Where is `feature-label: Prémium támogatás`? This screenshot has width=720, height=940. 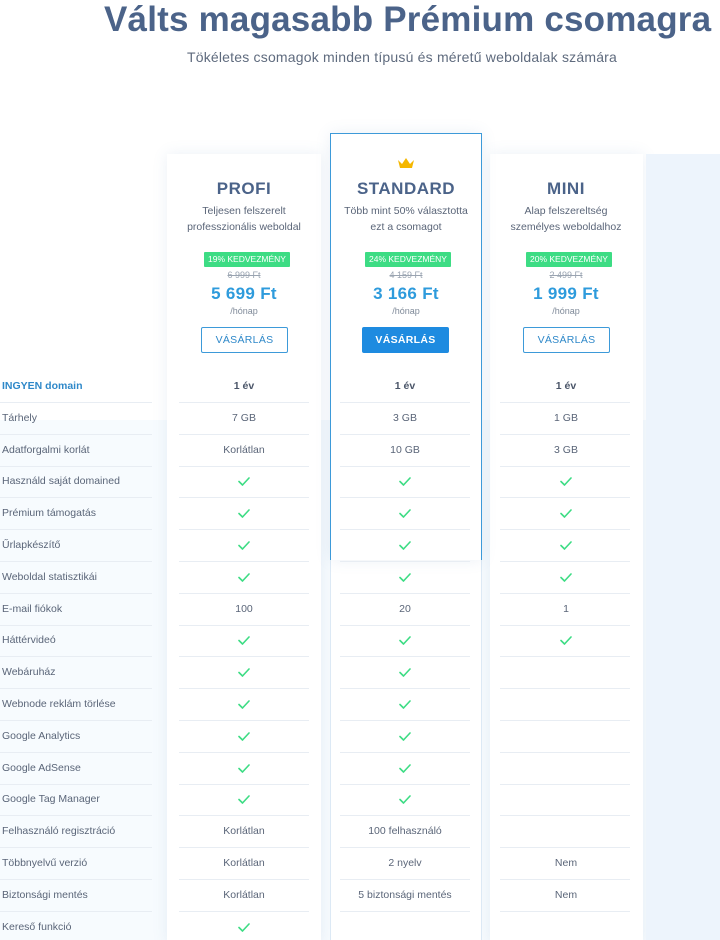
feature-label: Prémium támogatás is located at coordinates (49, 513).